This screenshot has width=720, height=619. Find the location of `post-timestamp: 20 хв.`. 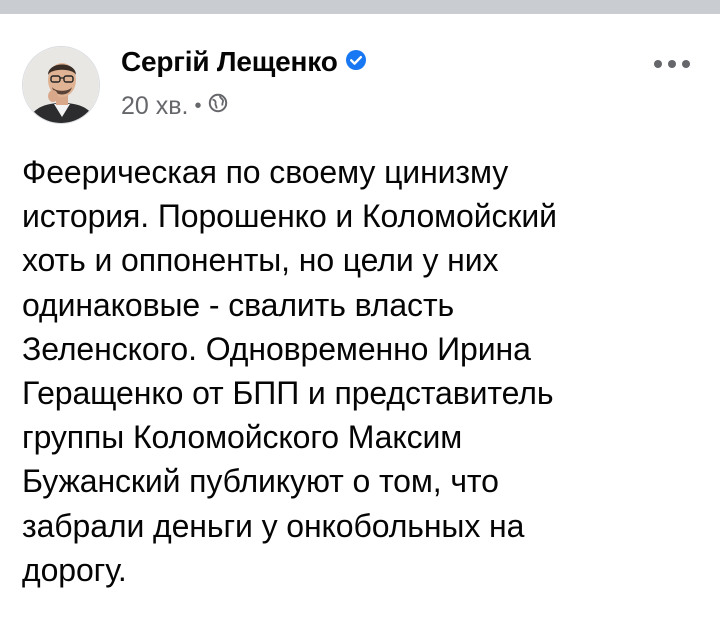

post-timestamp: 20 хв. is located at coordinates (154, 106).